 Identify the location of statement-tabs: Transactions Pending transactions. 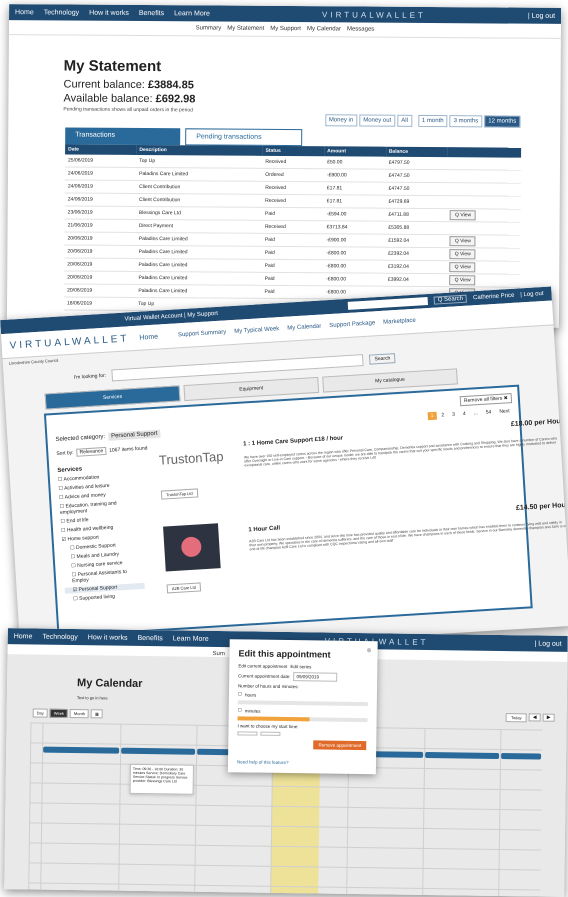
(184, 137).